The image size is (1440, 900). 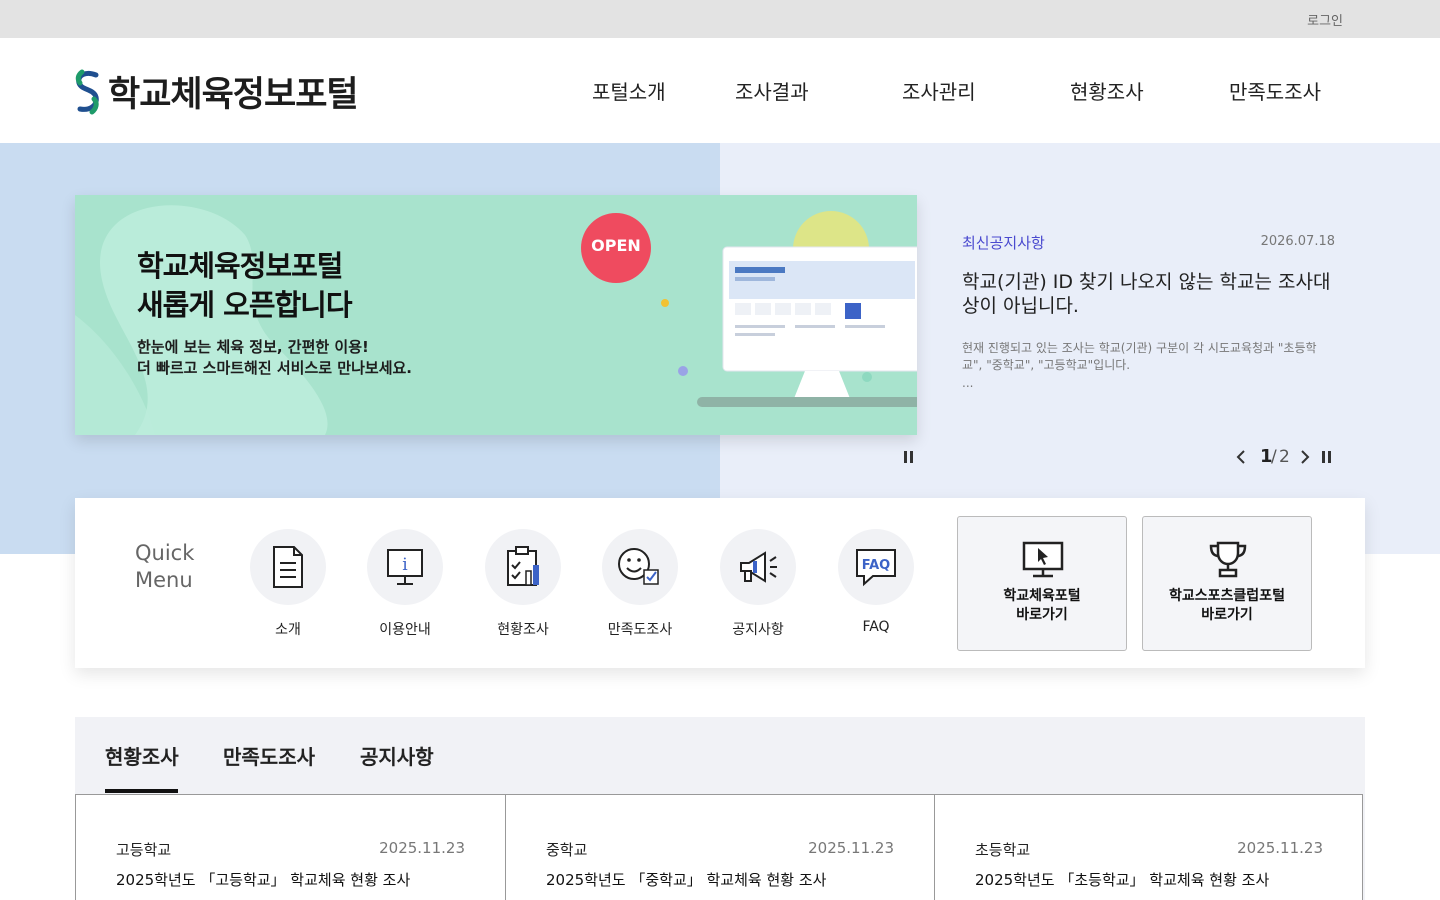 What do you see at coordinates (758, 584) in the screenshot?
I see `quick-item-notice: 공지사항` at bounding box center [758, 584].